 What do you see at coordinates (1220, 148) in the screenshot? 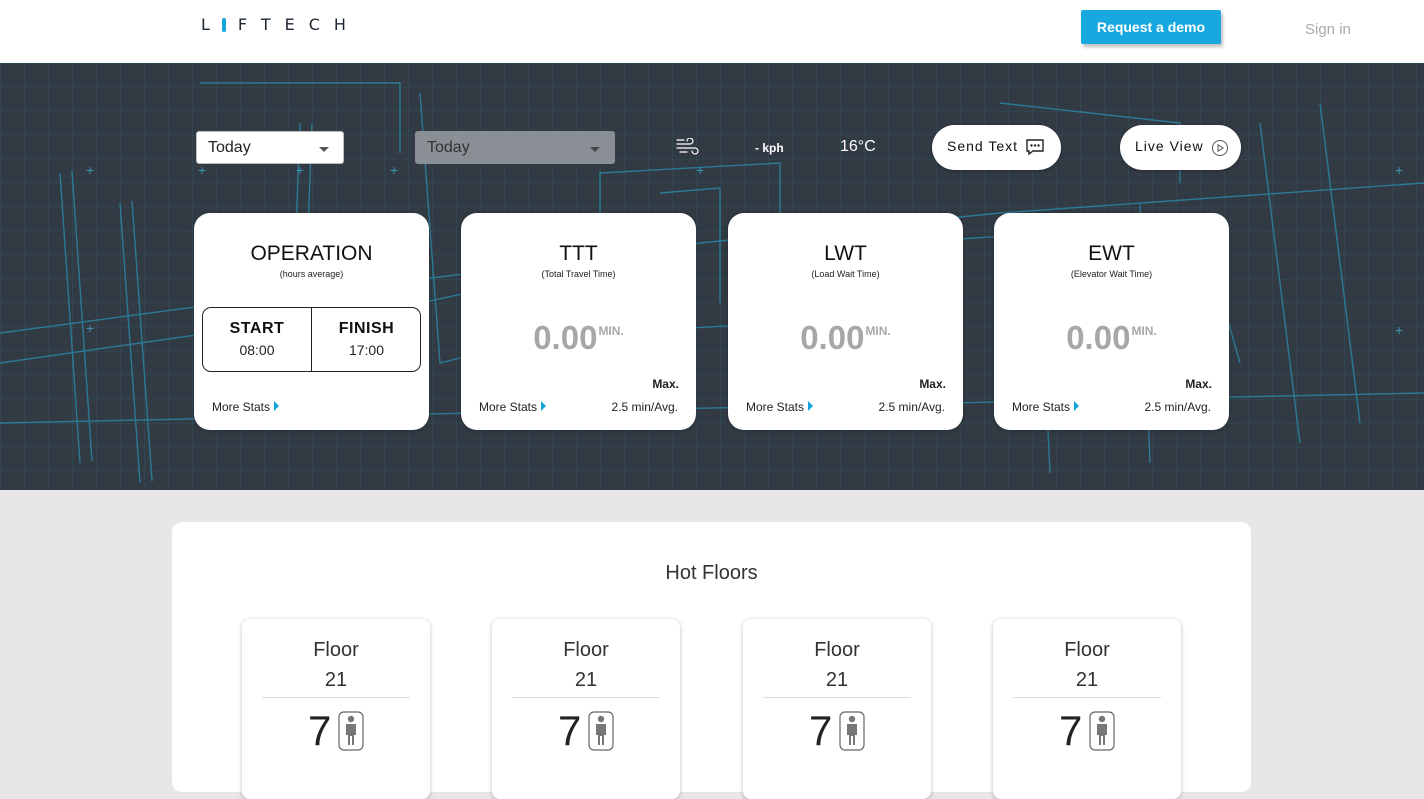
I see `play-circle-icon` at bounding box center [1220, 148].